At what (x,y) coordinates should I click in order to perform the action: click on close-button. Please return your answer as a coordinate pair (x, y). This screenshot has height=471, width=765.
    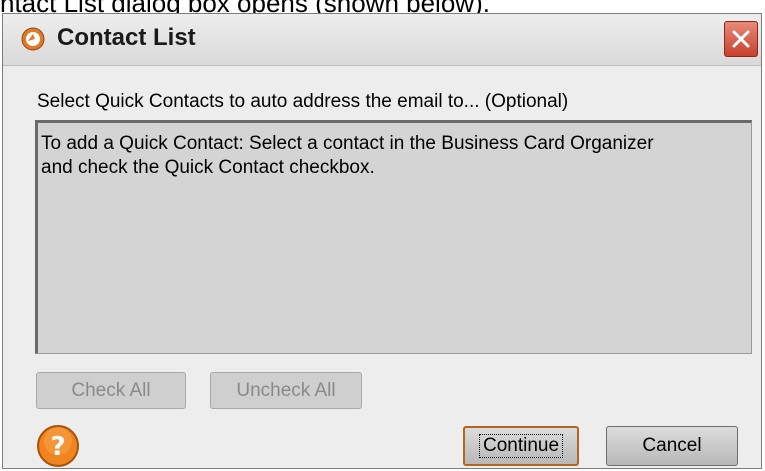
    Looking at the image, I should click on (741, 39).